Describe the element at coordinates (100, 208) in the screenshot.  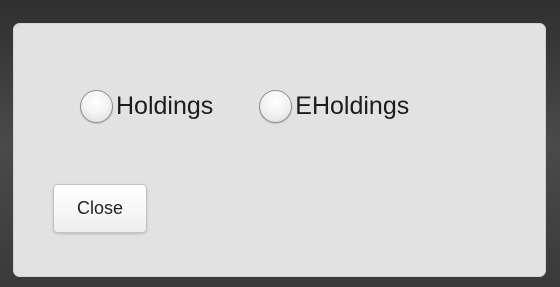
I see `close-button: Close` at that location.